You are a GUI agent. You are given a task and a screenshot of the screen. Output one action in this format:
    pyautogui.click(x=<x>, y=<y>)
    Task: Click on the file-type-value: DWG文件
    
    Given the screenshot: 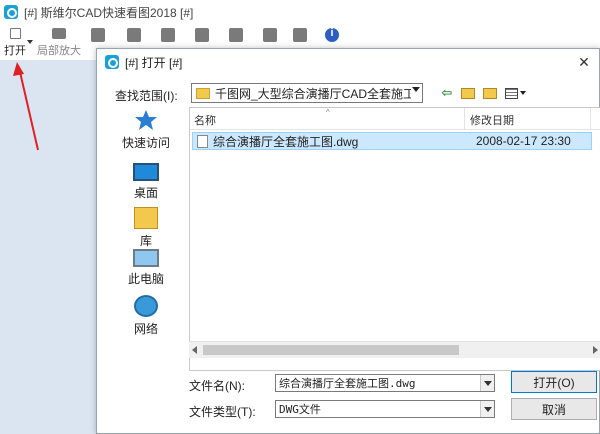 What is the action you would take?
    pyautogui.click(x=300, y=409)
    